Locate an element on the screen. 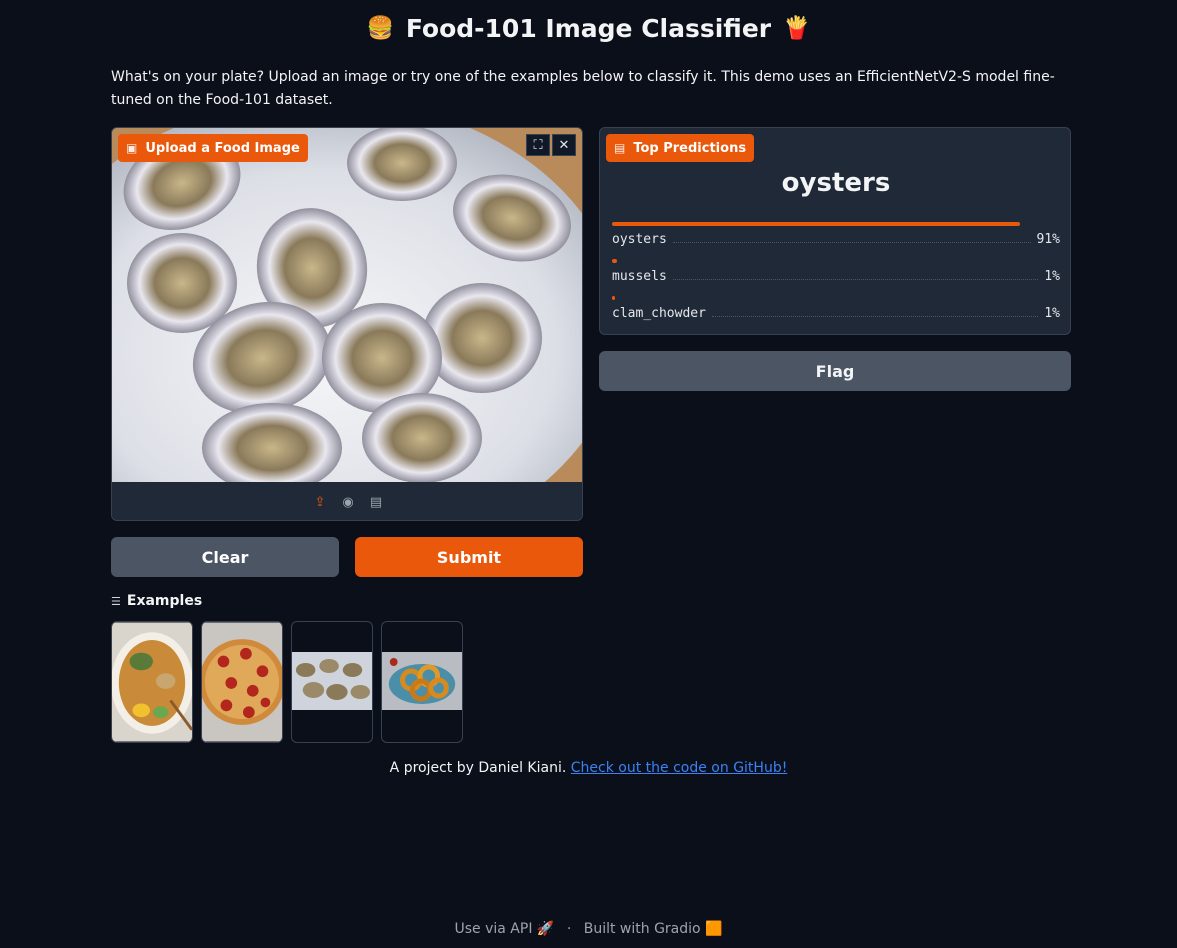 Image resolution: width=1177 pixels, height=948 pixels. predictions-label: Top Predictions is located at coordinates (690, 148).